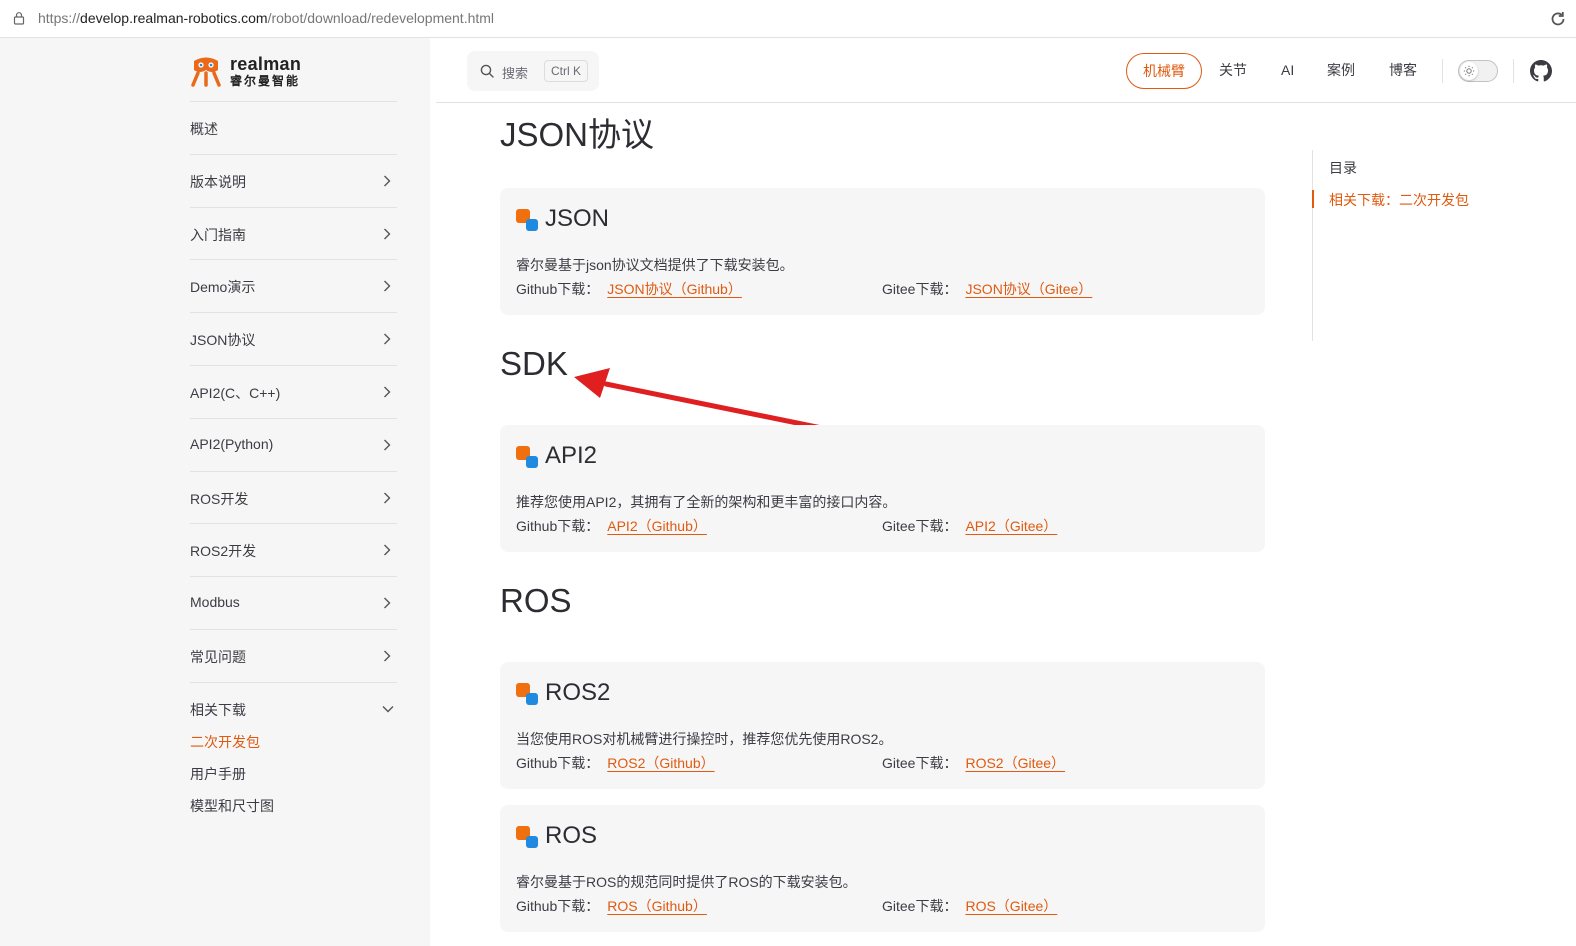 Image resolution: width=1576 pixels, height=946 pixels. What do you see at coordinates (655, 265) in the screenshot?
I see `card-description: 睿尔曼基于json协议文档提供了下载安装包。` at bounding box center [655, 265].